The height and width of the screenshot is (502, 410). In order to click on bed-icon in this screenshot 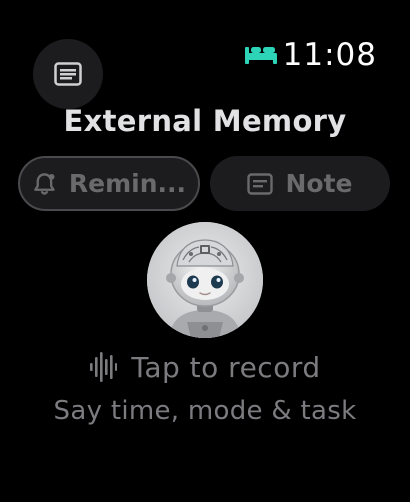, I will do `click(260, 55)`.